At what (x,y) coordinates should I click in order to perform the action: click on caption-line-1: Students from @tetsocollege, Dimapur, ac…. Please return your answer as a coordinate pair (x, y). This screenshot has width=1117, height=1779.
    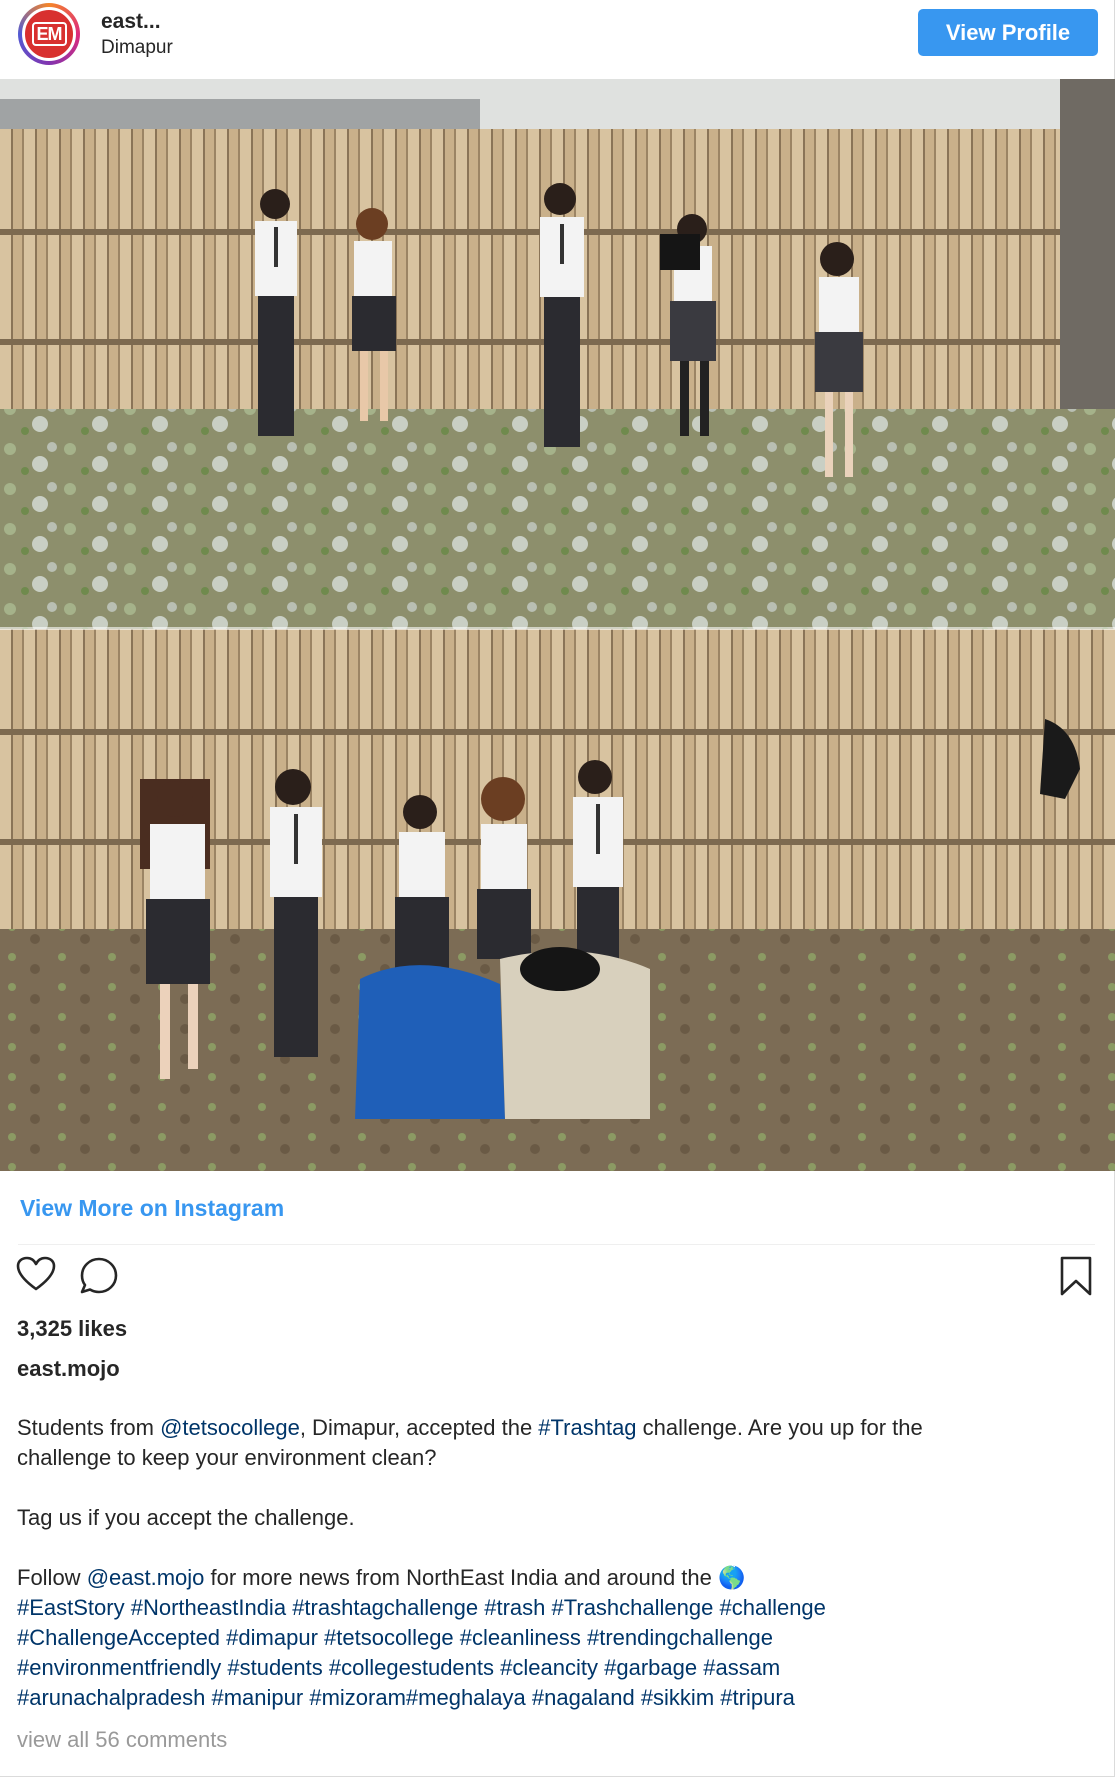
    Looking at the image, I should click on (557, 1428).